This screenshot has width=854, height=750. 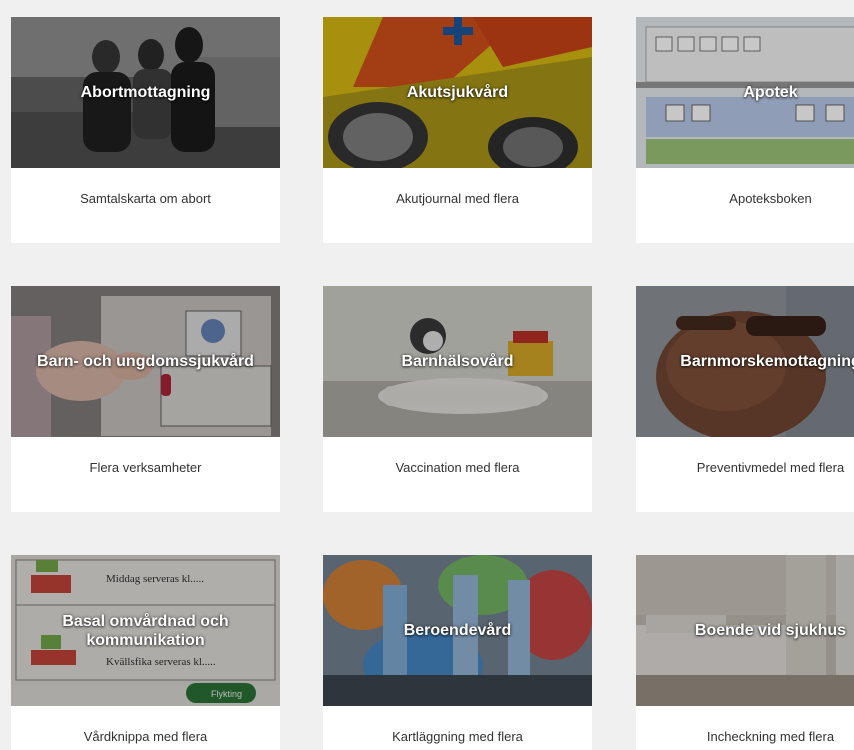 I want to click on card-subtitle: Vaccination med flera, so click(x=457, y=467).